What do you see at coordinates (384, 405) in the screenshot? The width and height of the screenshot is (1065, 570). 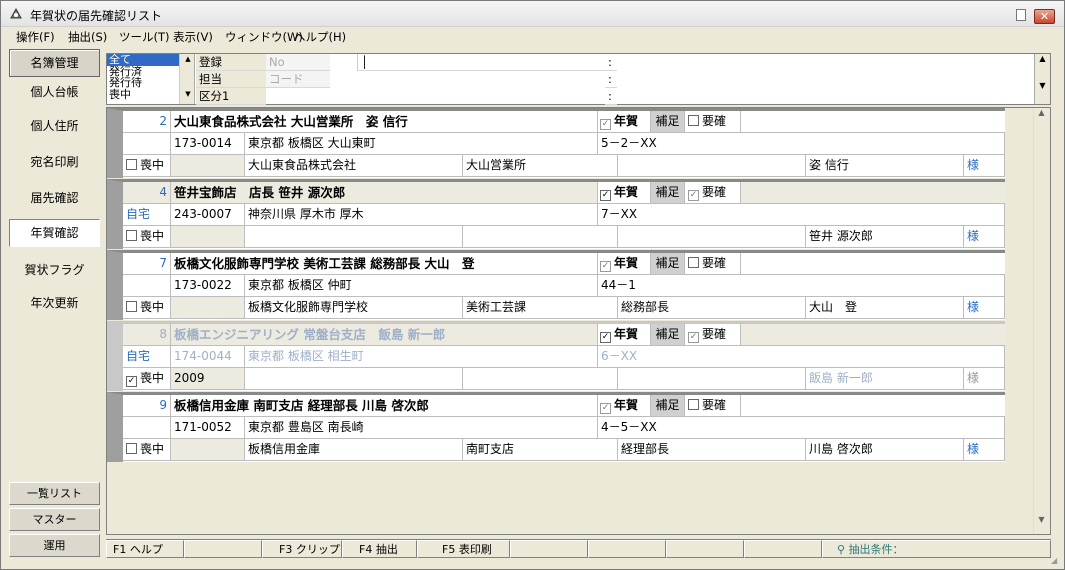 I see `record-name: 板橋信用金庫 南町支店 経理部長 川島 啓次郎` at bounding box center [384, 405].